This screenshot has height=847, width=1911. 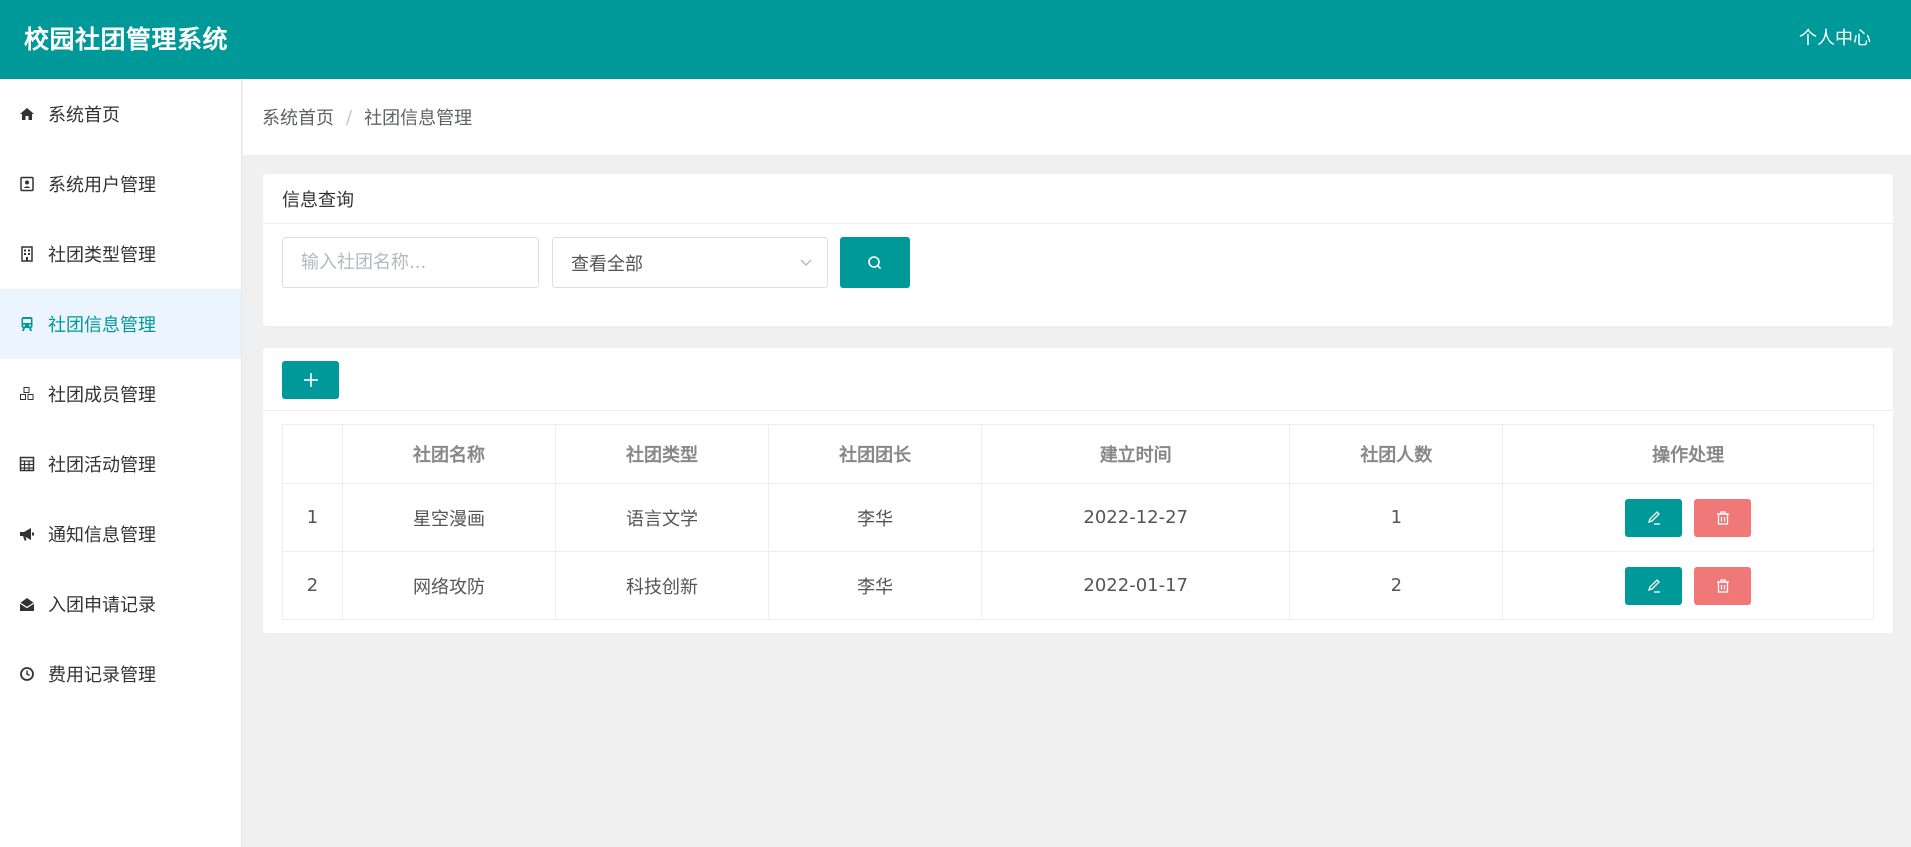 I want to click on sidebar-item-users: 系统用户管理, so click(x=120, y=184).